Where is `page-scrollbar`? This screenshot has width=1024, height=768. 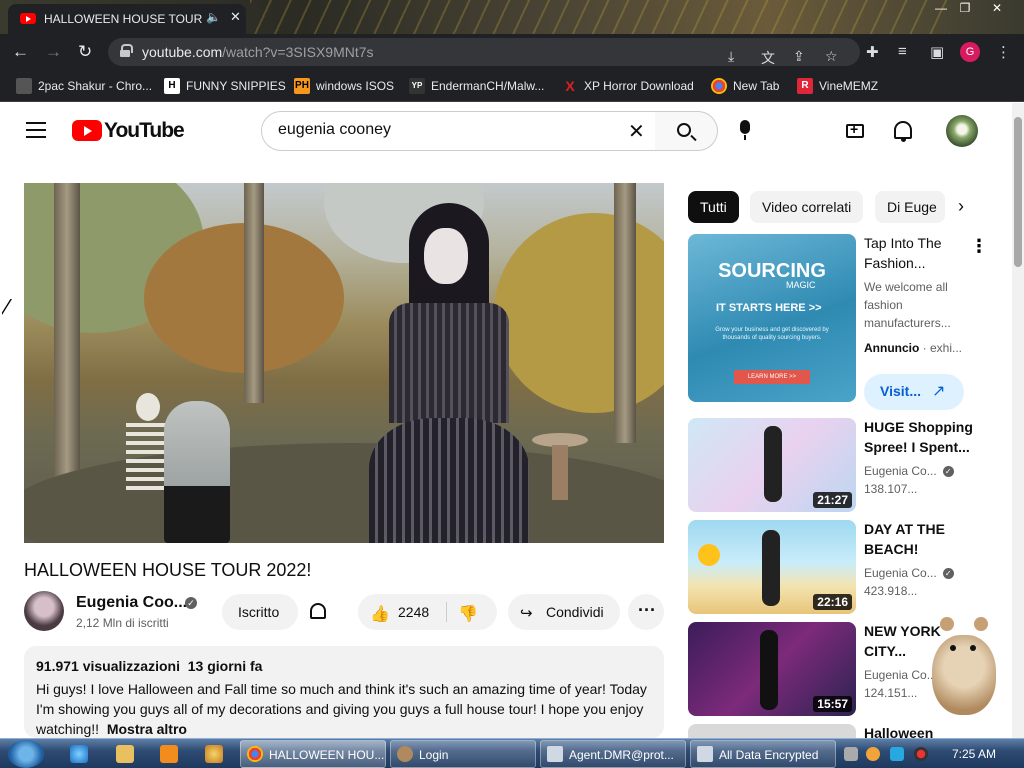
page-scrollbar is located at coordinates (1018, 420).